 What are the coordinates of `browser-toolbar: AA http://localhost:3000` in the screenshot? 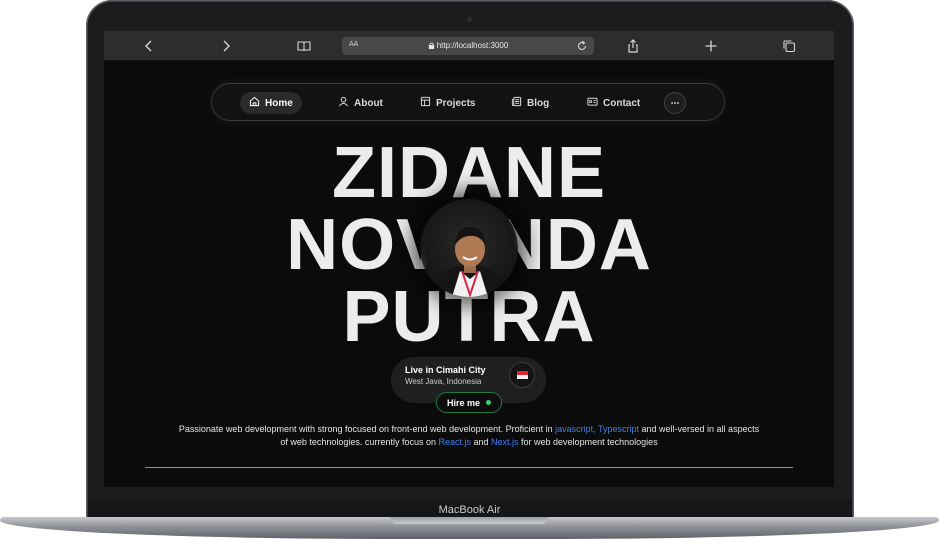 It's located at (469, 46).